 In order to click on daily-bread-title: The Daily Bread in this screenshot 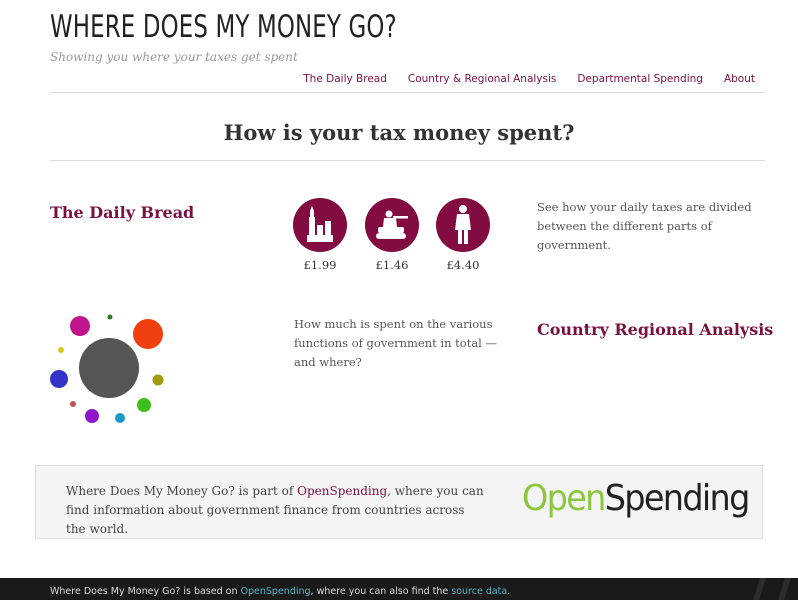, I will do `click(122, 212)`.